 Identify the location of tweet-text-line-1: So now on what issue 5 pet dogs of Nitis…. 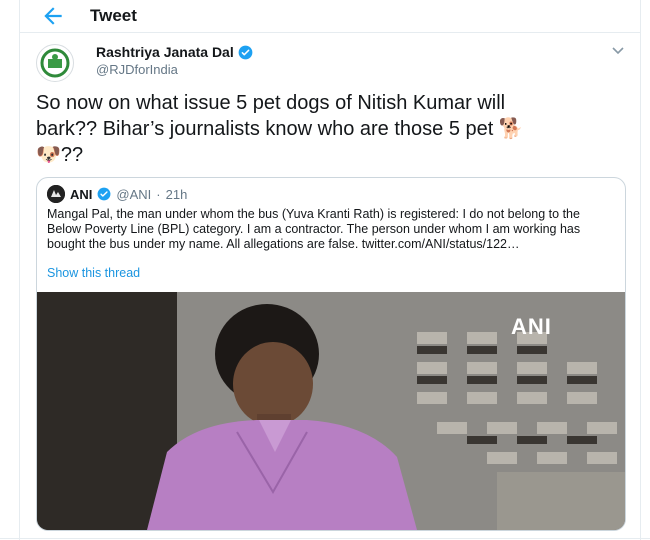
(271, 103).